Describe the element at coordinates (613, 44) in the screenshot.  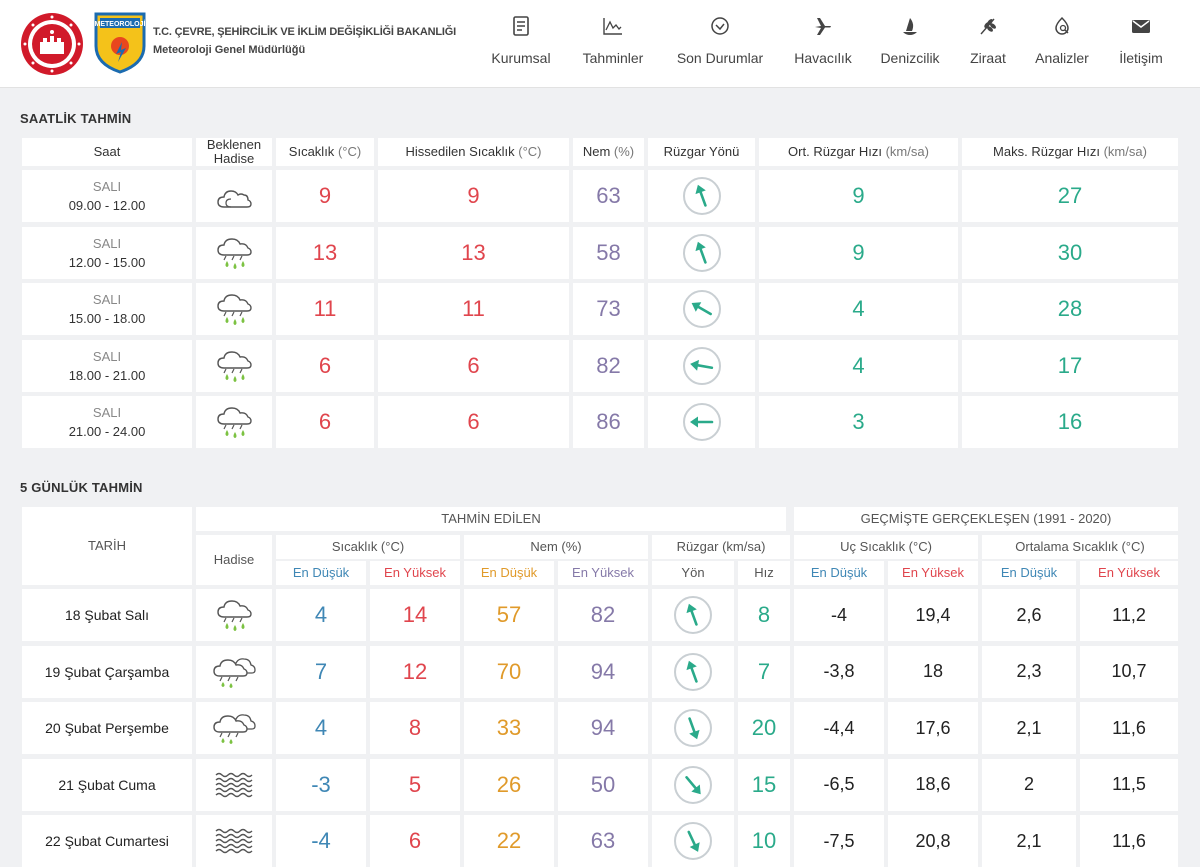
I see `nav-tahminler: Tahminler` at that location.